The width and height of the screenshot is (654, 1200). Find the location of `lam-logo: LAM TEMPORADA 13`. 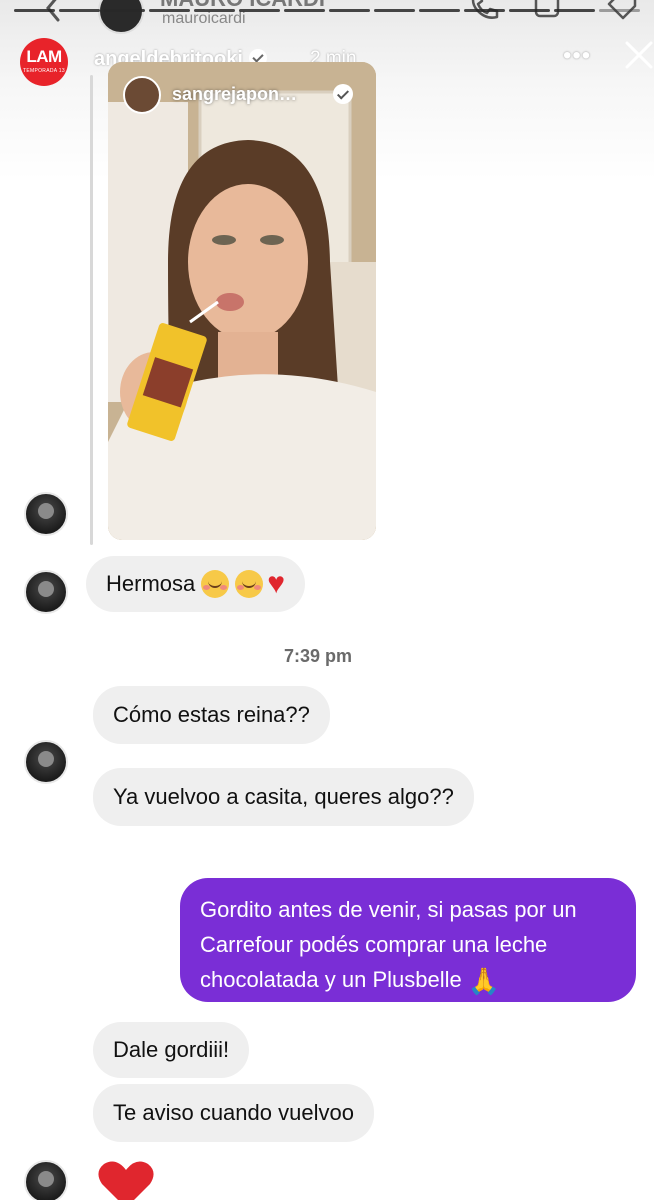

lam-logo: LAM TEMPORADA 13 is located at coordinates (44, 62).